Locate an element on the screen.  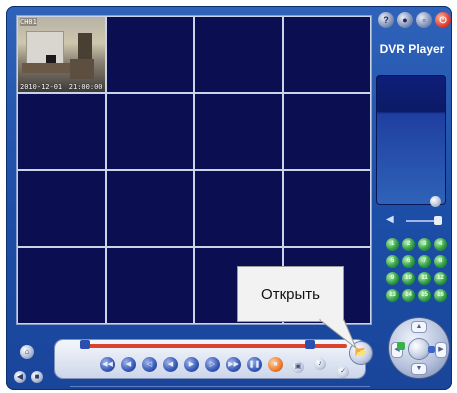
speaker-icon: ◀ is located at coordinates (392, 220).